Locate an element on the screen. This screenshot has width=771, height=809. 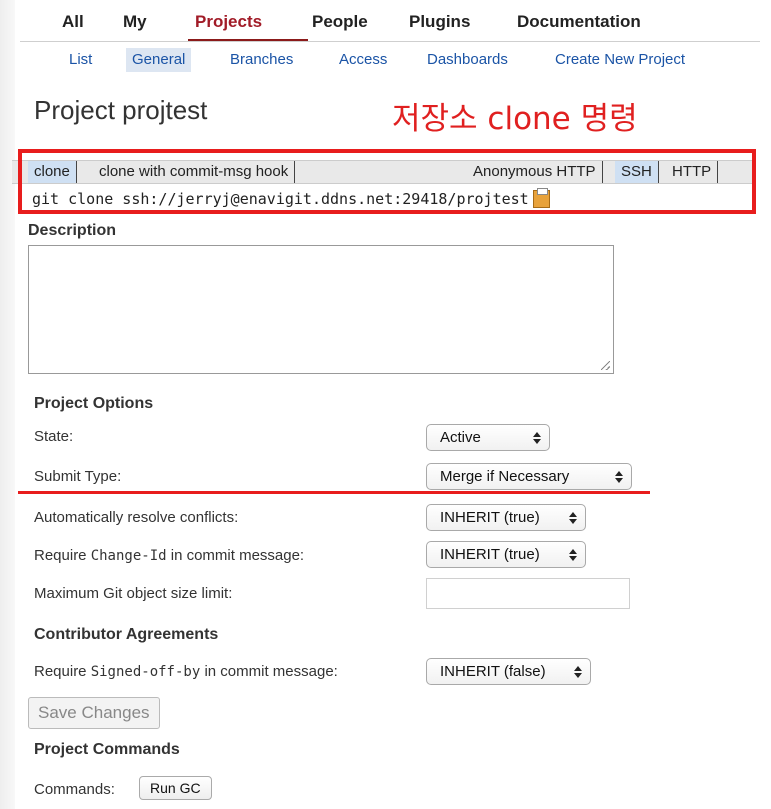
description-label: Description is located at coordinates (72, 230).